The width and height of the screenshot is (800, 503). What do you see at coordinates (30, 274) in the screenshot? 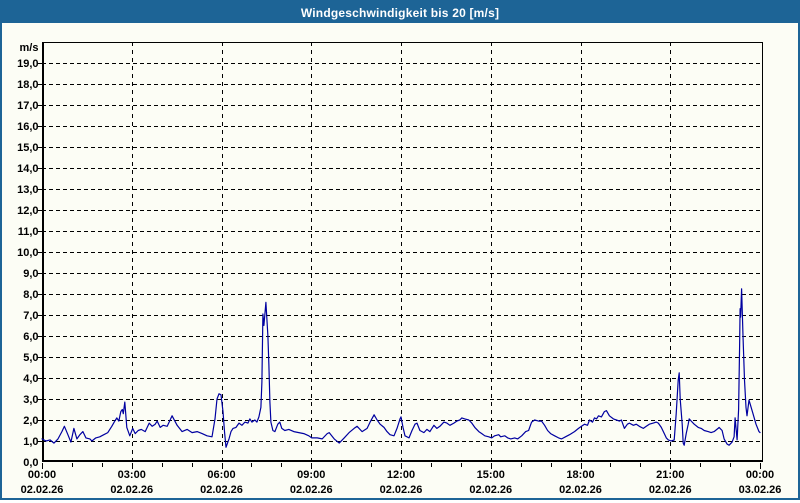
I see `y-axis-label: 9,0` at bounding box center [30, 274].